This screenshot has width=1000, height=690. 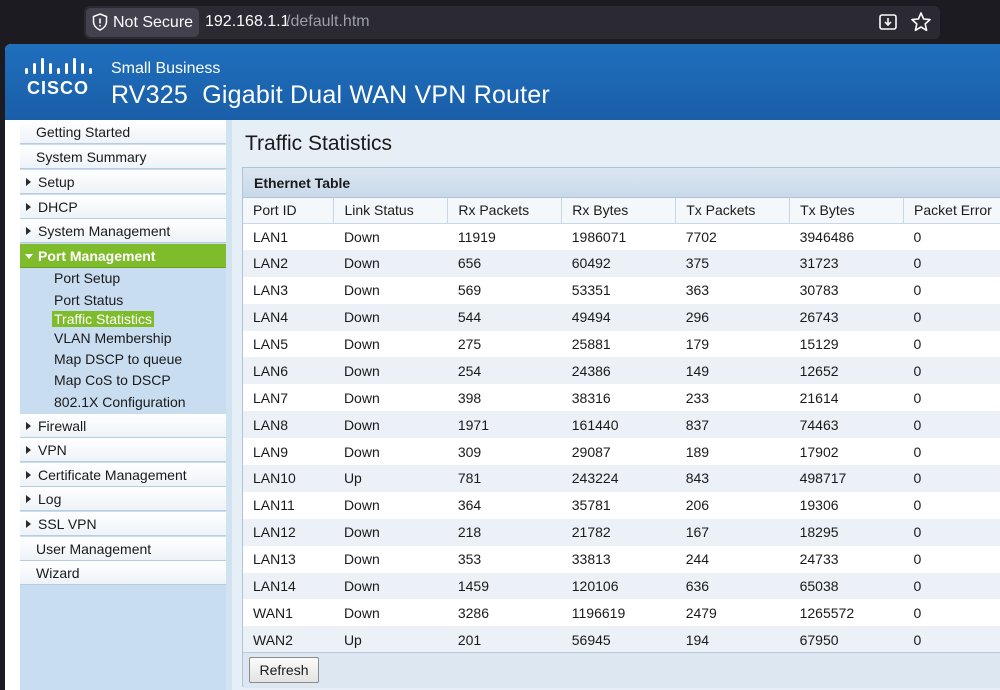 What do you see at coordinates (123, 524) in the screenshot?
I see `sidebar-item-ssl-vpn: SSL VPN` at bounding box center [123, 524].